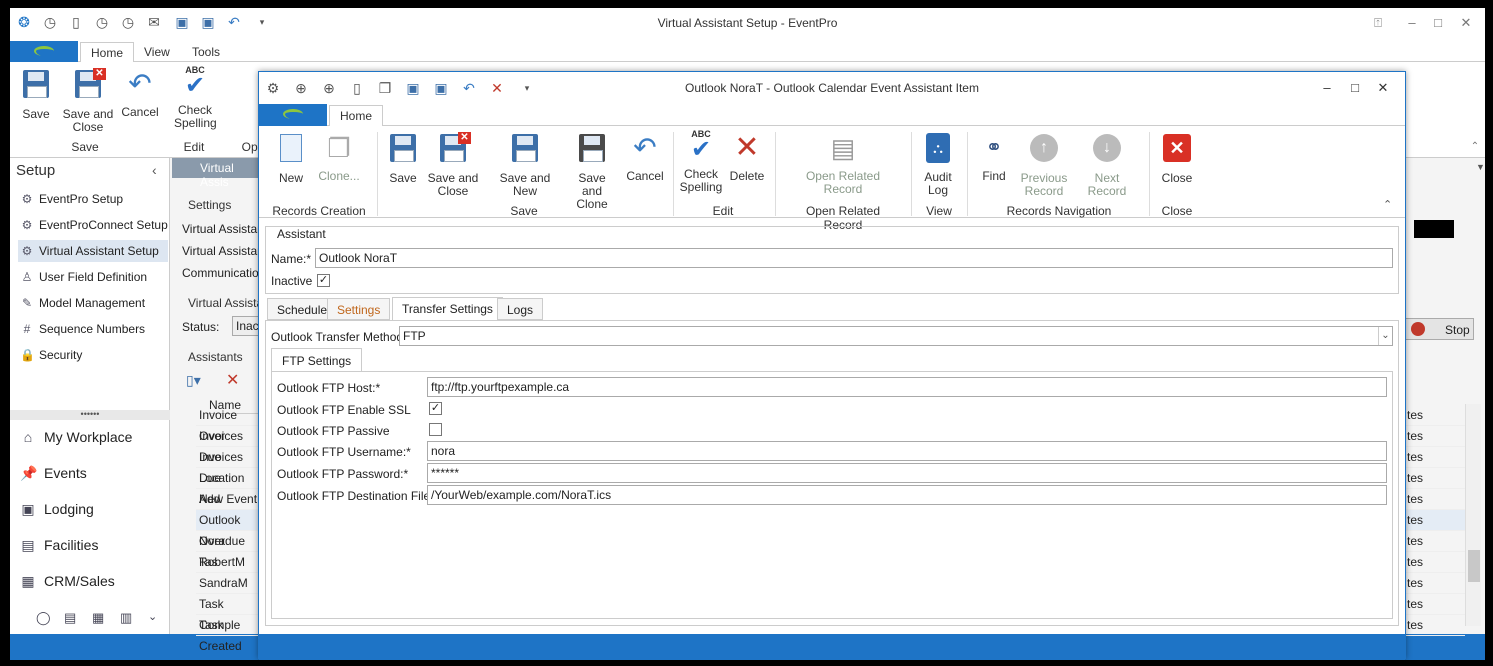  I want to click on ftp-username-field: nora, so click(907, 451).